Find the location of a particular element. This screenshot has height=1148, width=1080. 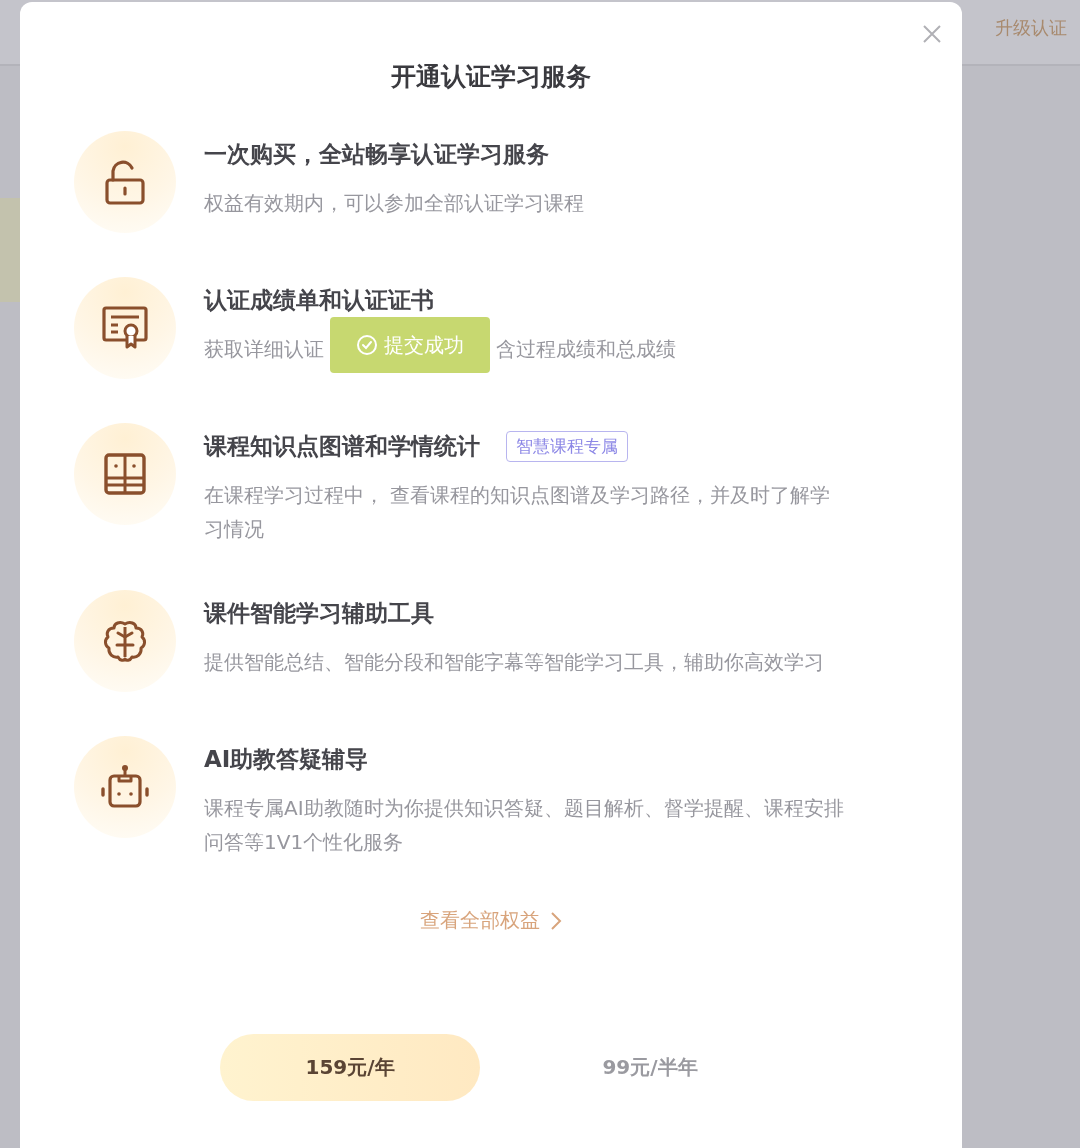

benefit-description: 权益有效期内，可以参加全部认证学习课程 is located at coordinates (394, 203).